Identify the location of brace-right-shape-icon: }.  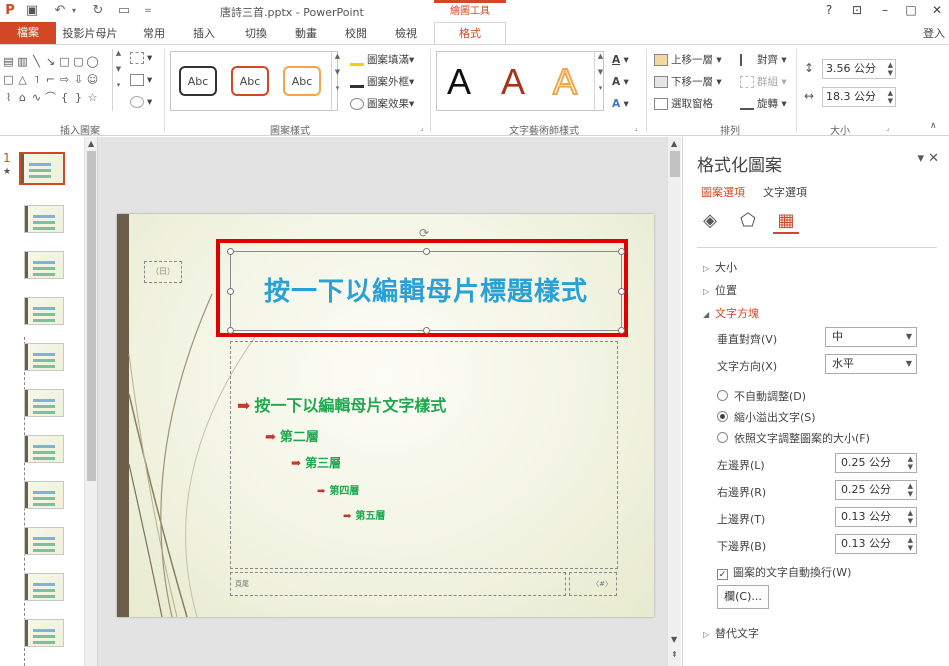
(78, 97).